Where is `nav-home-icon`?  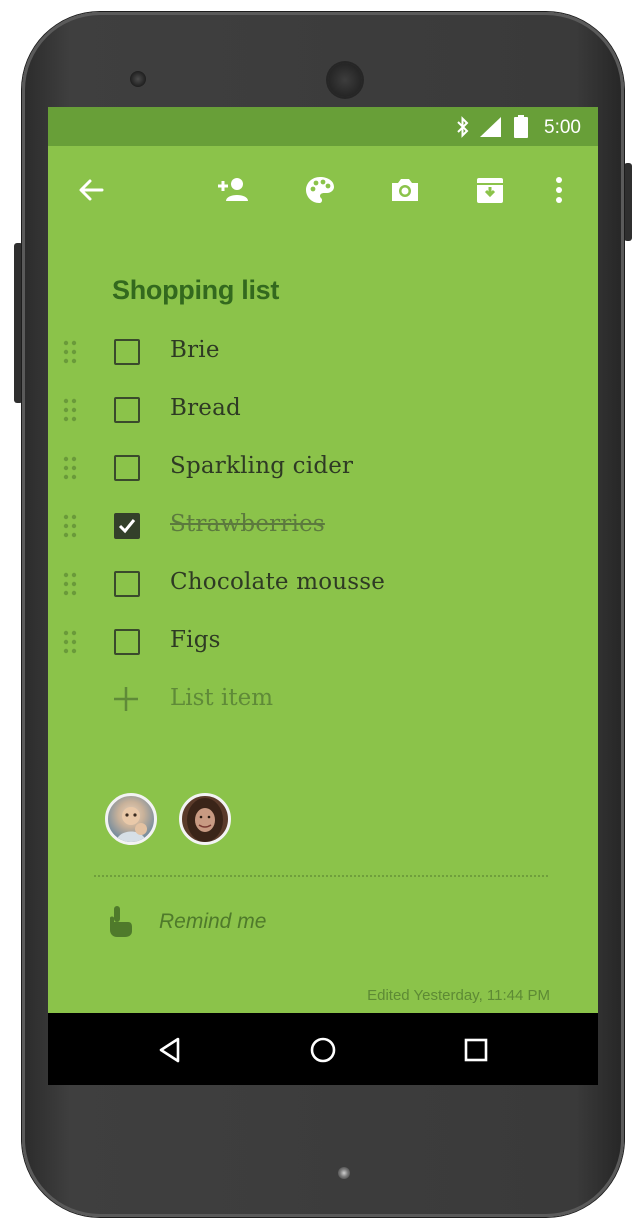
nav-home-icon is located at coordinates (323, 1050).